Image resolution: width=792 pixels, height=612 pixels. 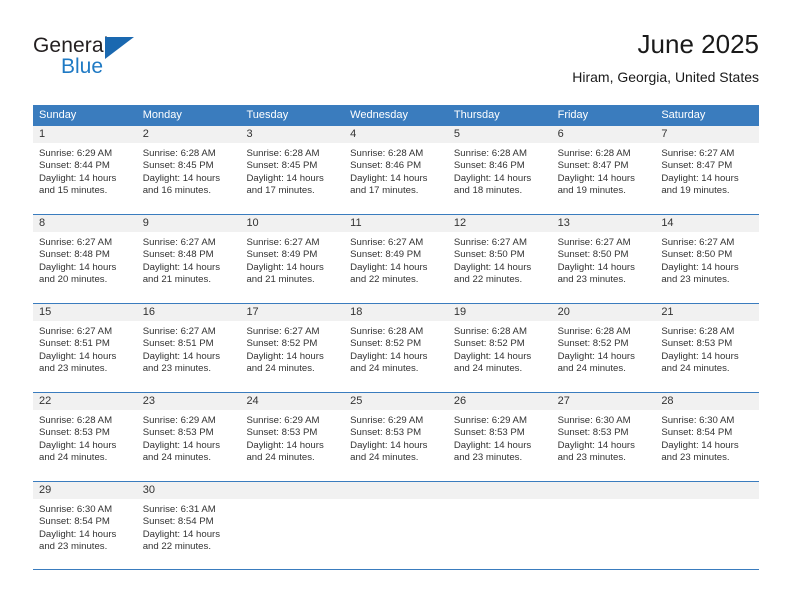 What do you see at coordinates (476, 115) in the screenshot?
I see `weekday-header-thursday: Thursday` at bounding box center [476, 115].